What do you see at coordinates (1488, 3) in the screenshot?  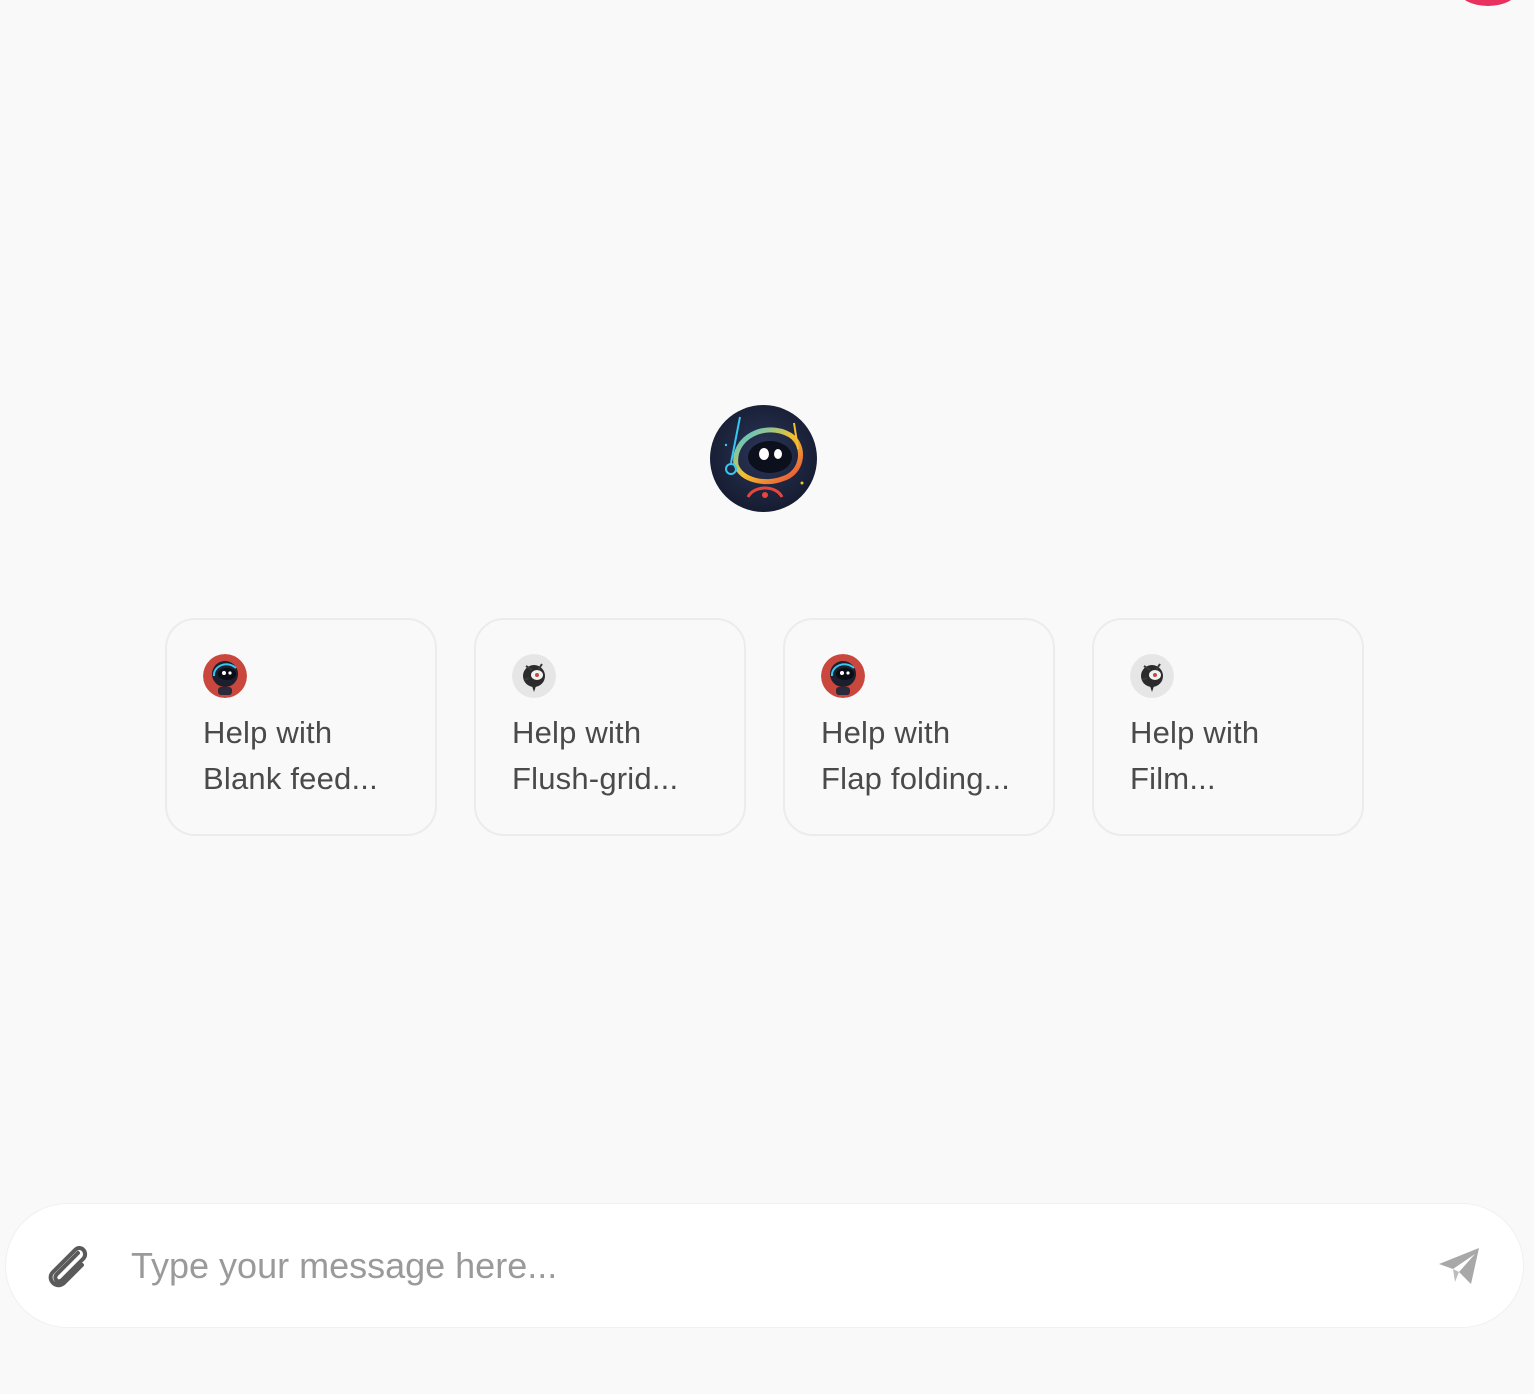 I see `user-avatar-badge` at bounding box center [1488, 3].